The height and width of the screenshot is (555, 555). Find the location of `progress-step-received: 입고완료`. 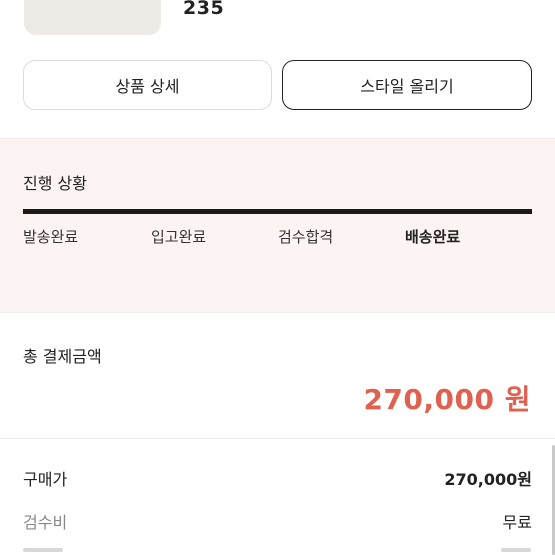

progress-step-received: 입고완료 is located at coordinates (179, 237).